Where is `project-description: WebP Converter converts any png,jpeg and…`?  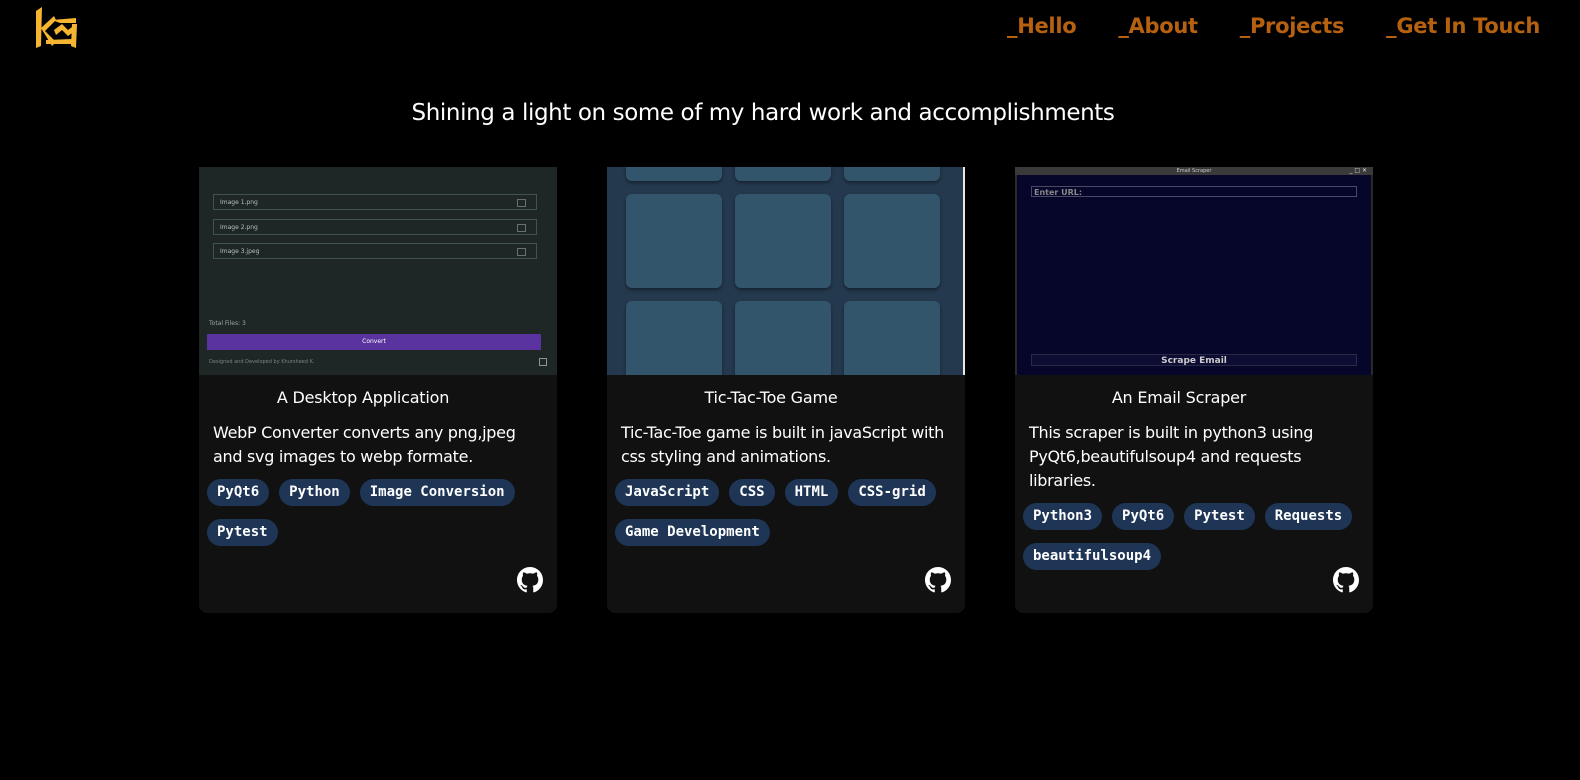
project-description: WebP Converter converts any png,jpeg and… is located at coordinates (364, 444).